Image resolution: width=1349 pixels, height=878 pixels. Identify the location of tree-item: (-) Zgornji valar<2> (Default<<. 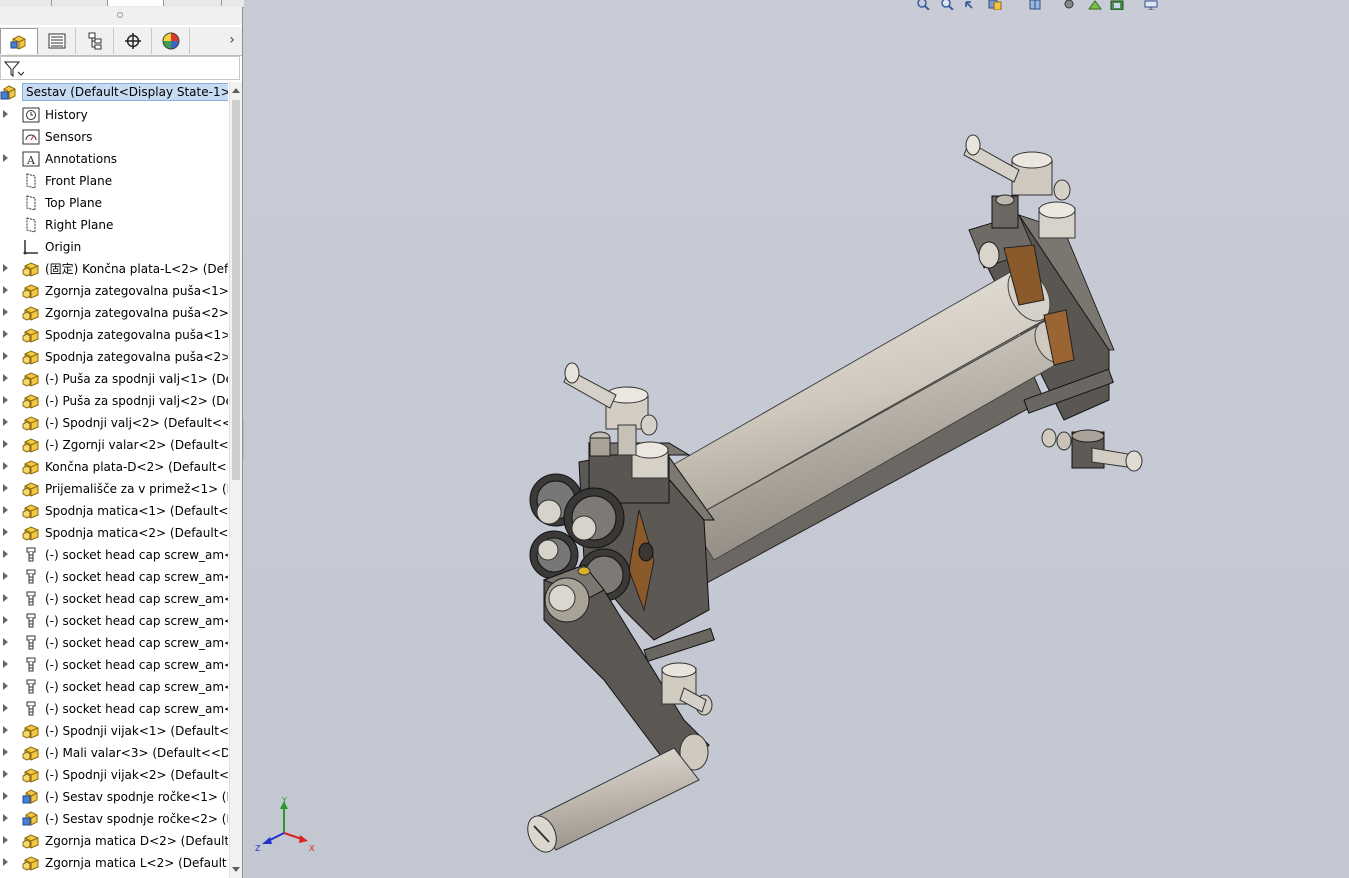
(114, 445).